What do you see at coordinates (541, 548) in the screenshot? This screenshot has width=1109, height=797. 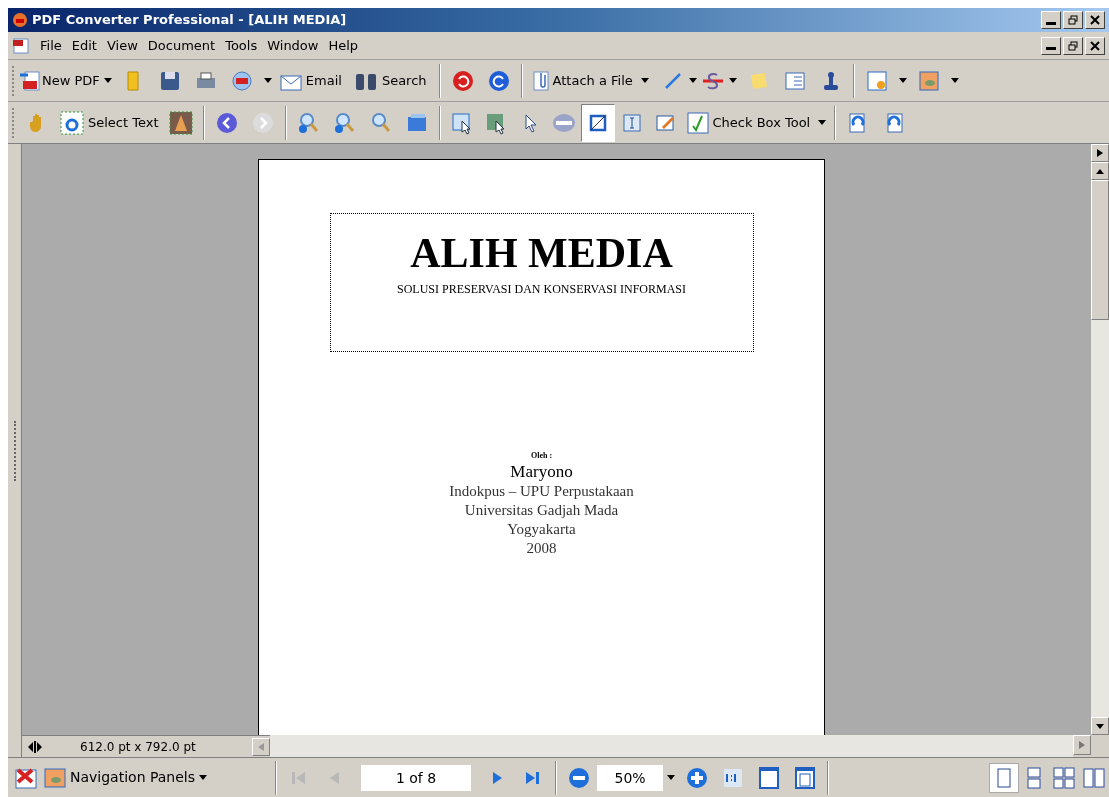 I see `author-info: 2008` at bounding box center [541, 548].